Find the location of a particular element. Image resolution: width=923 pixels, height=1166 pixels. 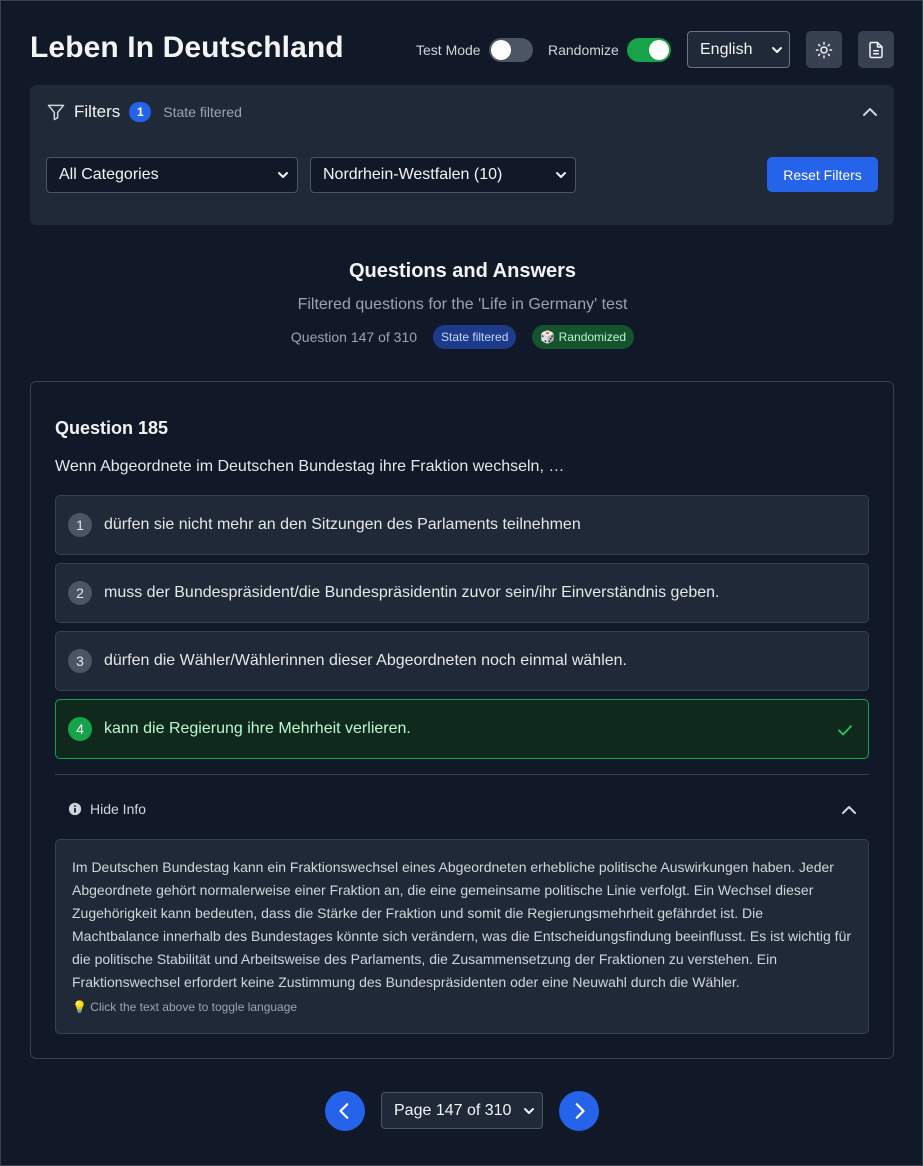

theme-toggle-button is located at coordinates (824, 49).